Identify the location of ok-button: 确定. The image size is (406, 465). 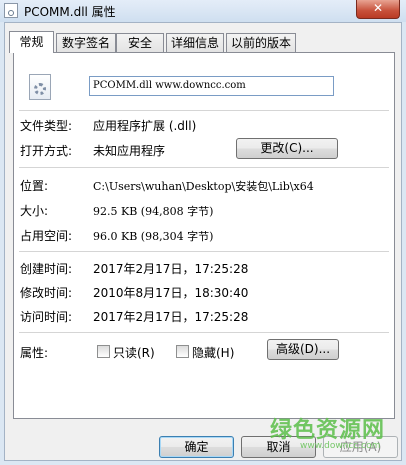
(196, 447).